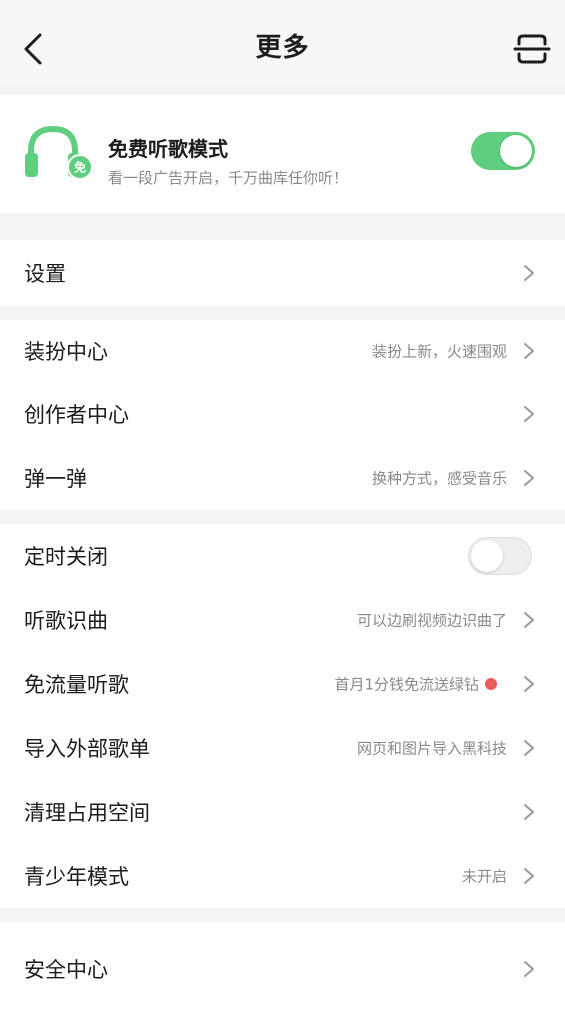  I want to click on free-traffic-hint: 首月1分钱免流送绿钻, so click(406, 684).